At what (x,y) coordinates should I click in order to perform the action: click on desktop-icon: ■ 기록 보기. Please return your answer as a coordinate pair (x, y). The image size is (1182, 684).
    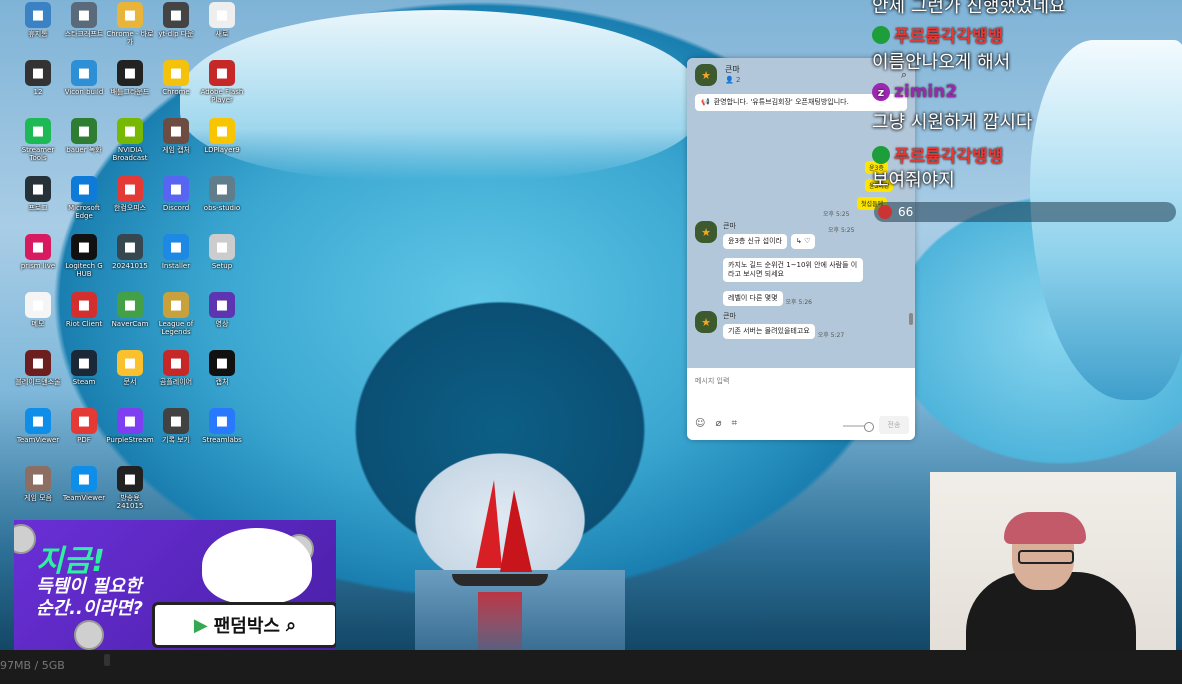
    Looking at the image, I should click on (176, 432).